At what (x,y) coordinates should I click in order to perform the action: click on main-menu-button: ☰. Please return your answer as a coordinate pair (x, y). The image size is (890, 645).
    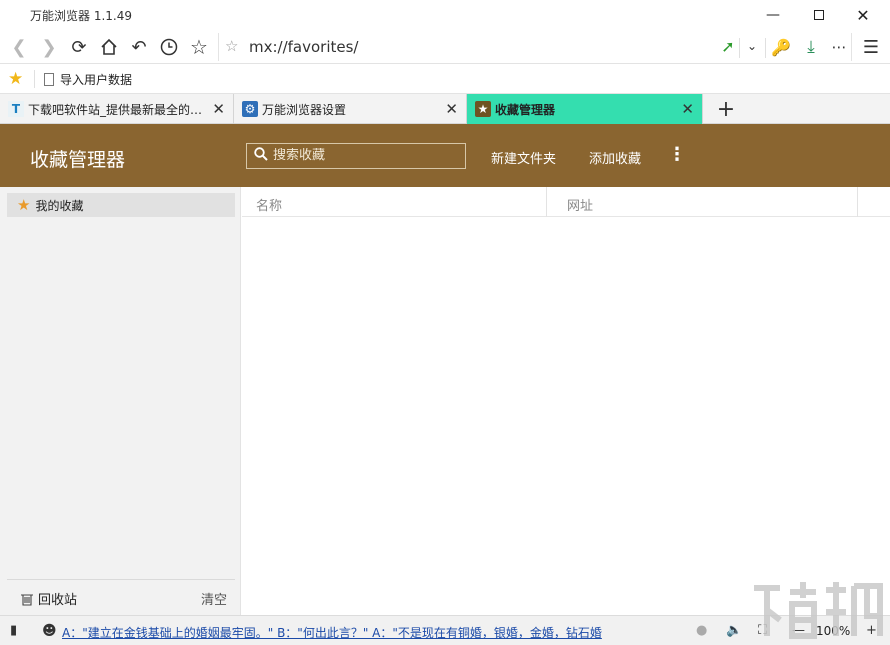
    Looking at the image, I should click on (871, 47).